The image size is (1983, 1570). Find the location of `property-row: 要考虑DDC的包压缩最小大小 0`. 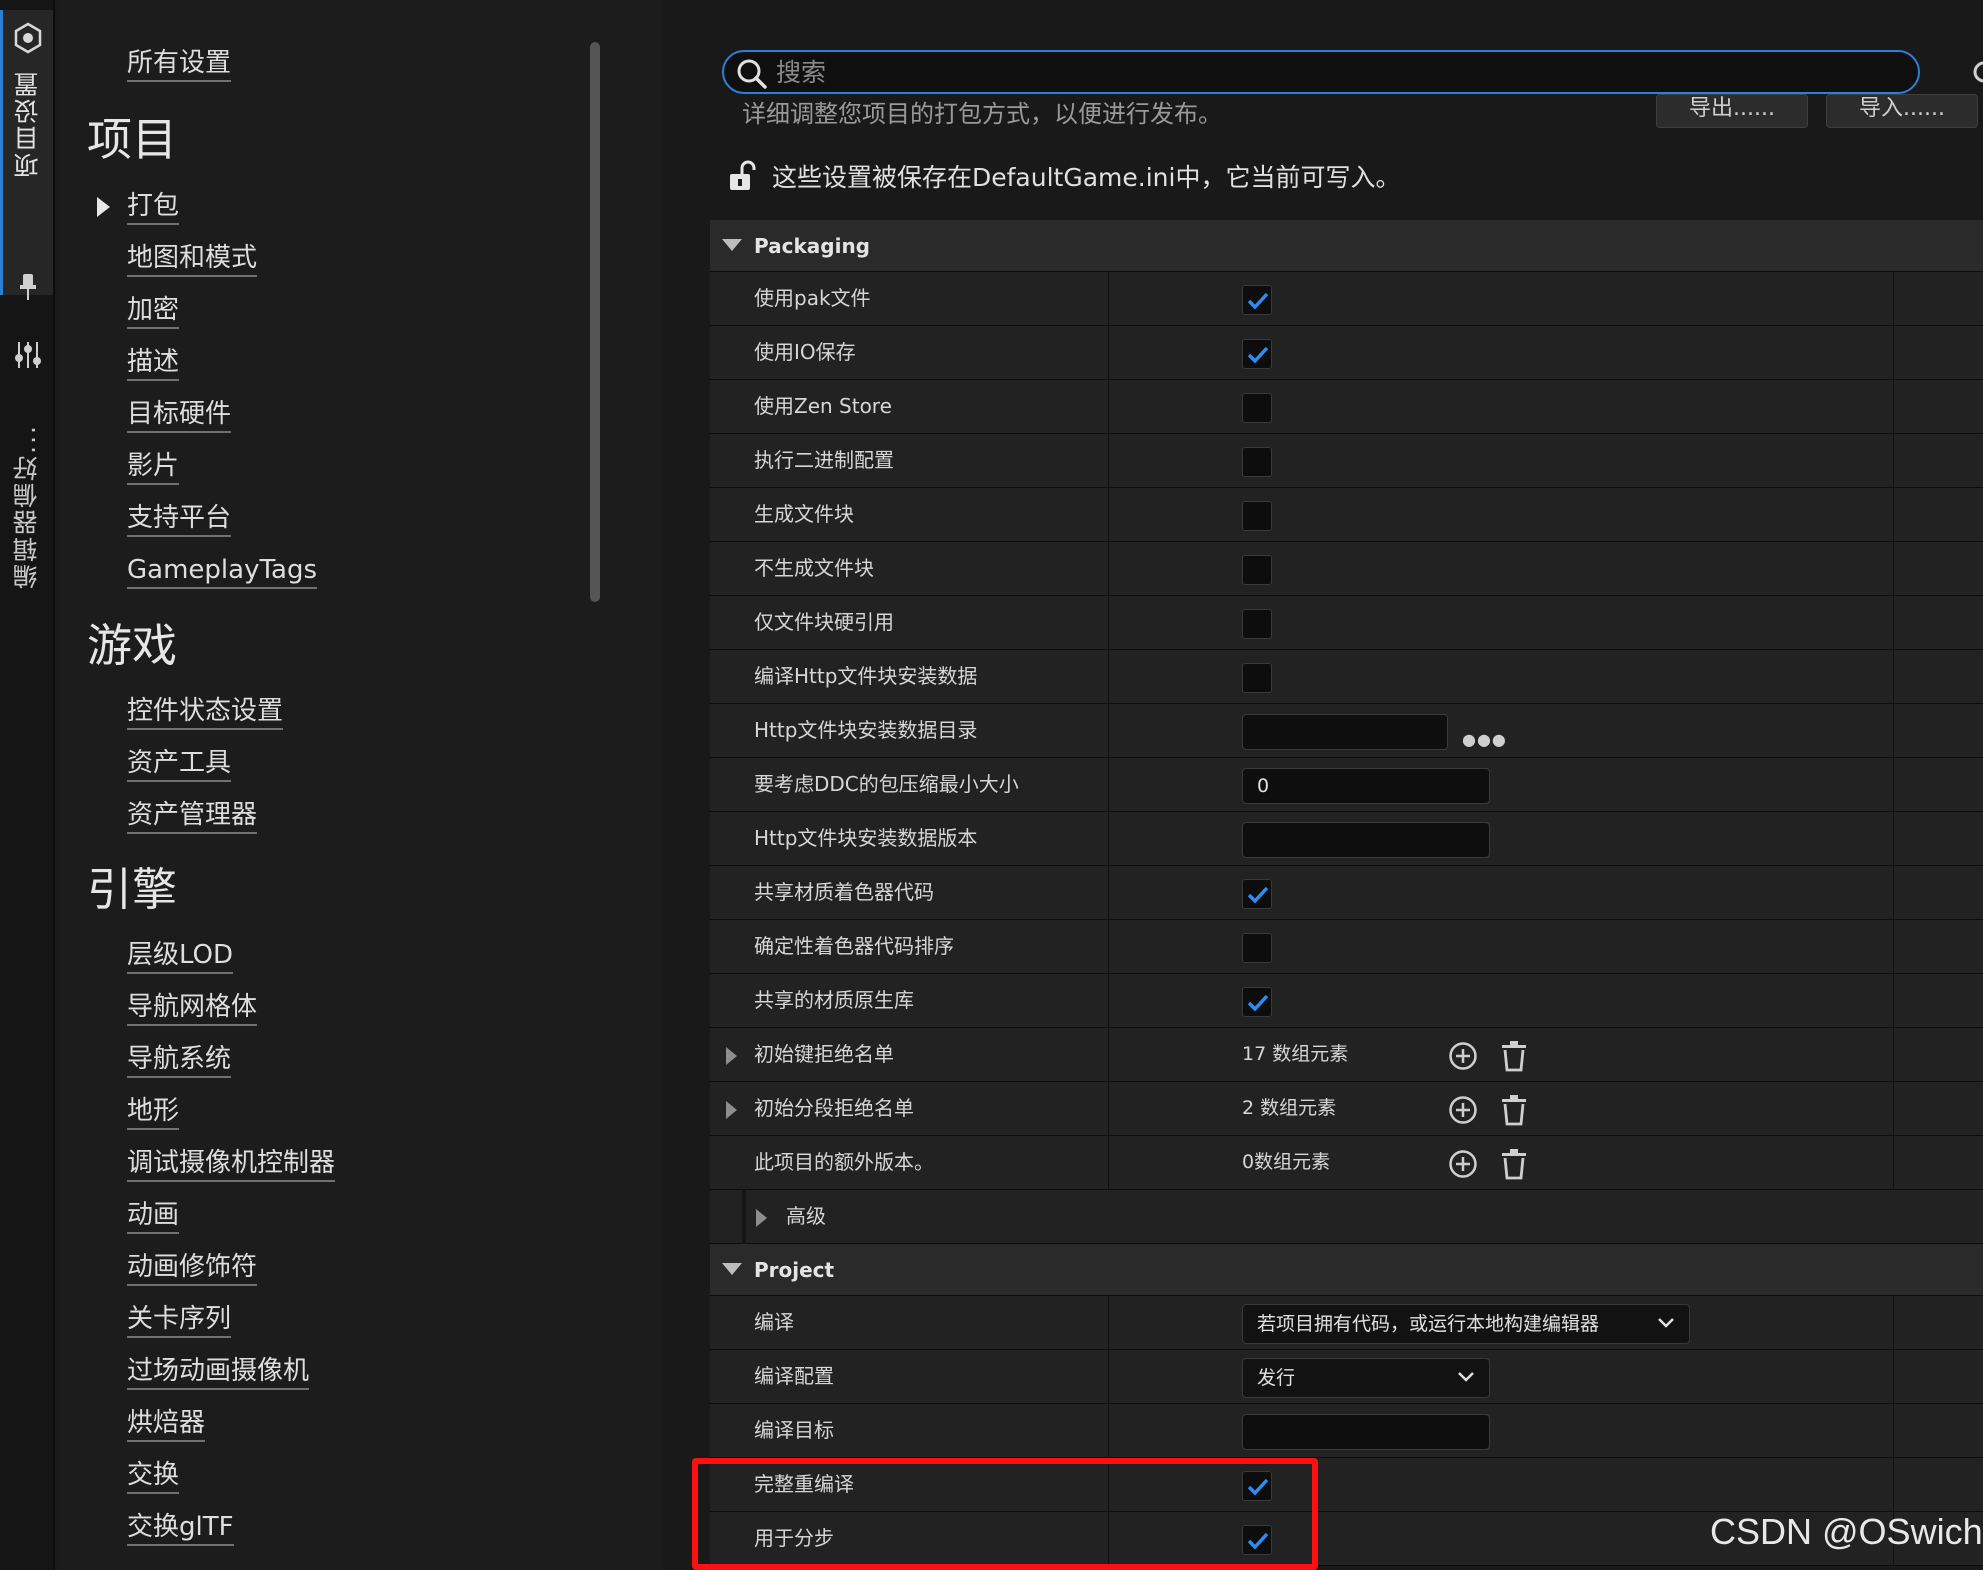

property-row: 要考虑DDC的包压缩最小大小 0 is located at coordinates (1346, 785).